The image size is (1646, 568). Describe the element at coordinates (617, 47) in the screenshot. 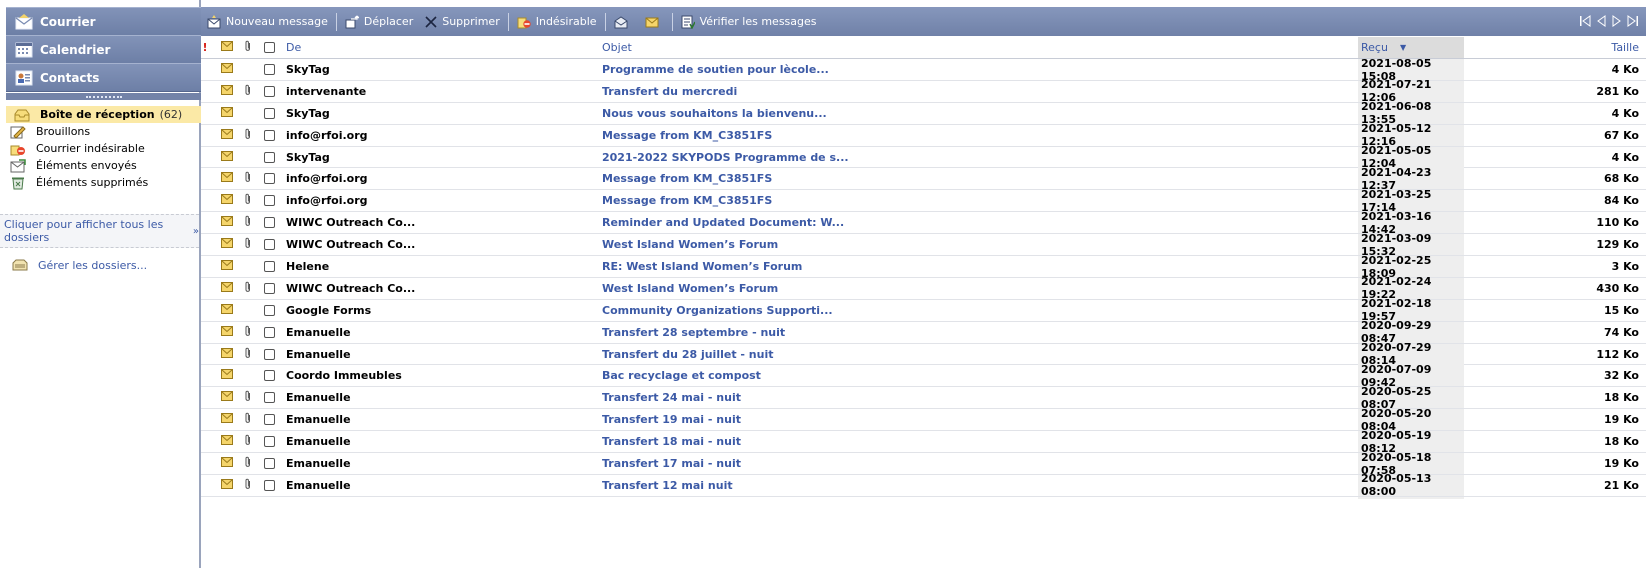

I see `subject-column-header: Objet` at that location.